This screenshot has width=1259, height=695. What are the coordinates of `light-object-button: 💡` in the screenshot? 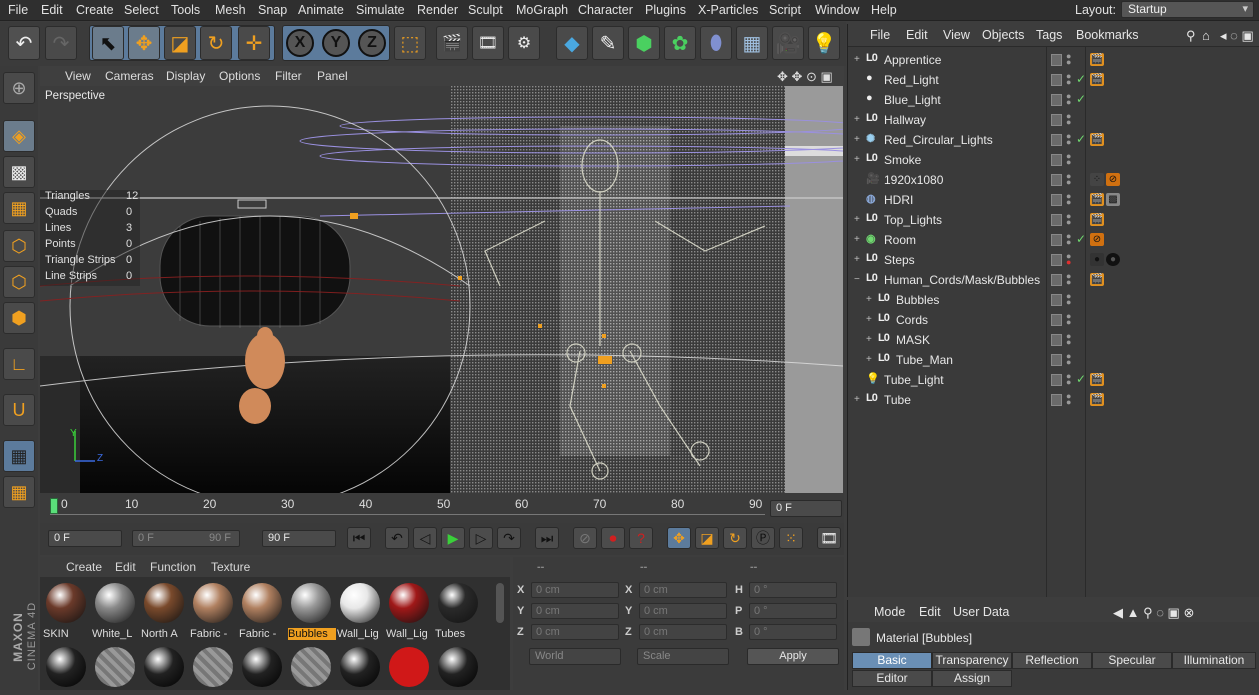 It's located at (824, 43).